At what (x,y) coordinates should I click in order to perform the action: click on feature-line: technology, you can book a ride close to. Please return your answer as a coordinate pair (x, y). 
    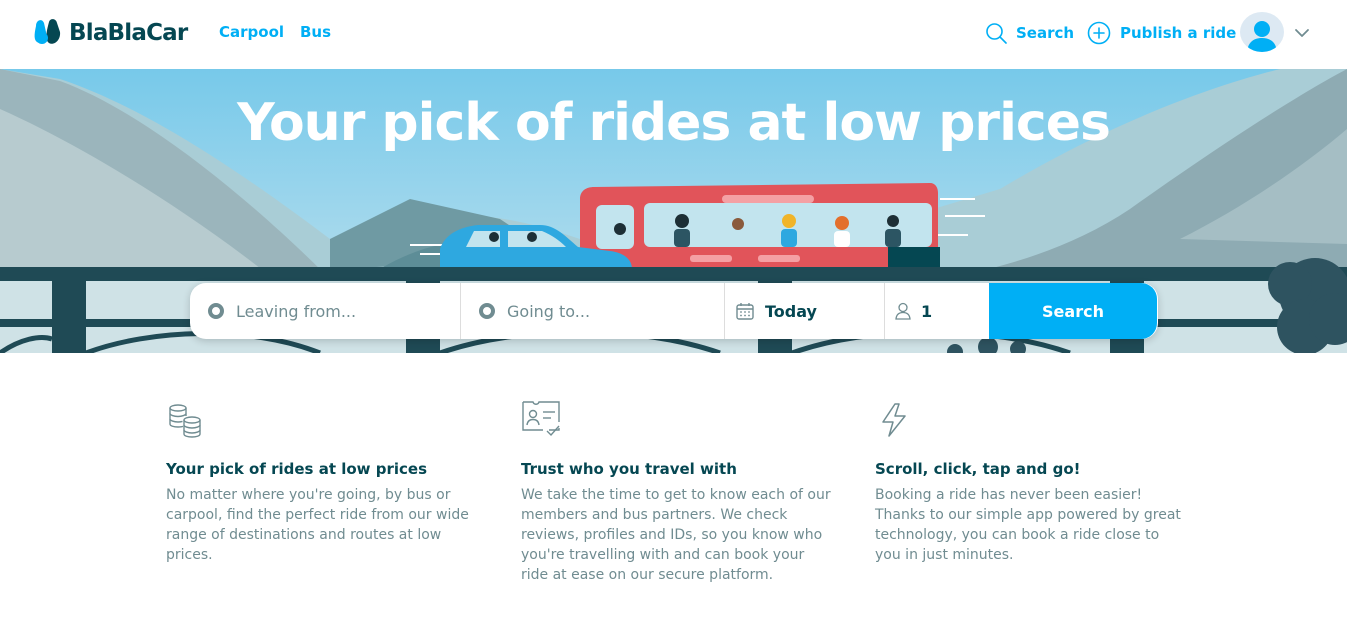
    Looking at the image, I should click on (1017, 535).